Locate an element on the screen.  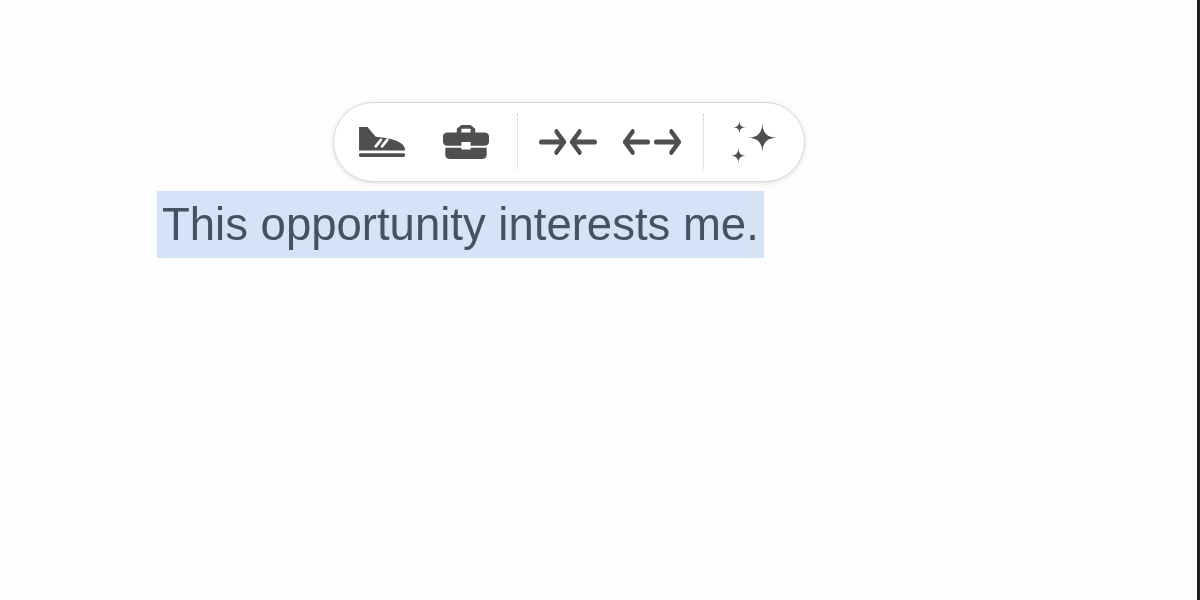
selected-text: This opportunity interests me. is located at coordinates (460, 224).